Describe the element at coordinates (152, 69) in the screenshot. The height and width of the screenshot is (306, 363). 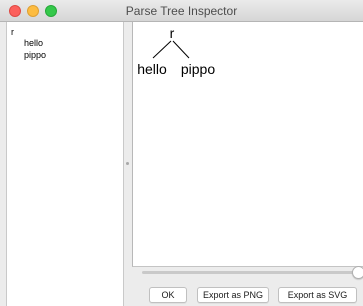
I see `tree-leaf-label: hello` at that location.